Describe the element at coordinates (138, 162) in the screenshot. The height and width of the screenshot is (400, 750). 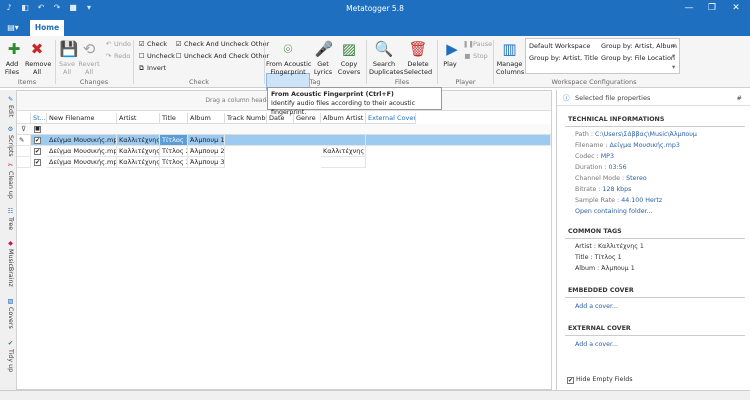
I see `cell-artist: Καλλιτέχνης 3` at that location.